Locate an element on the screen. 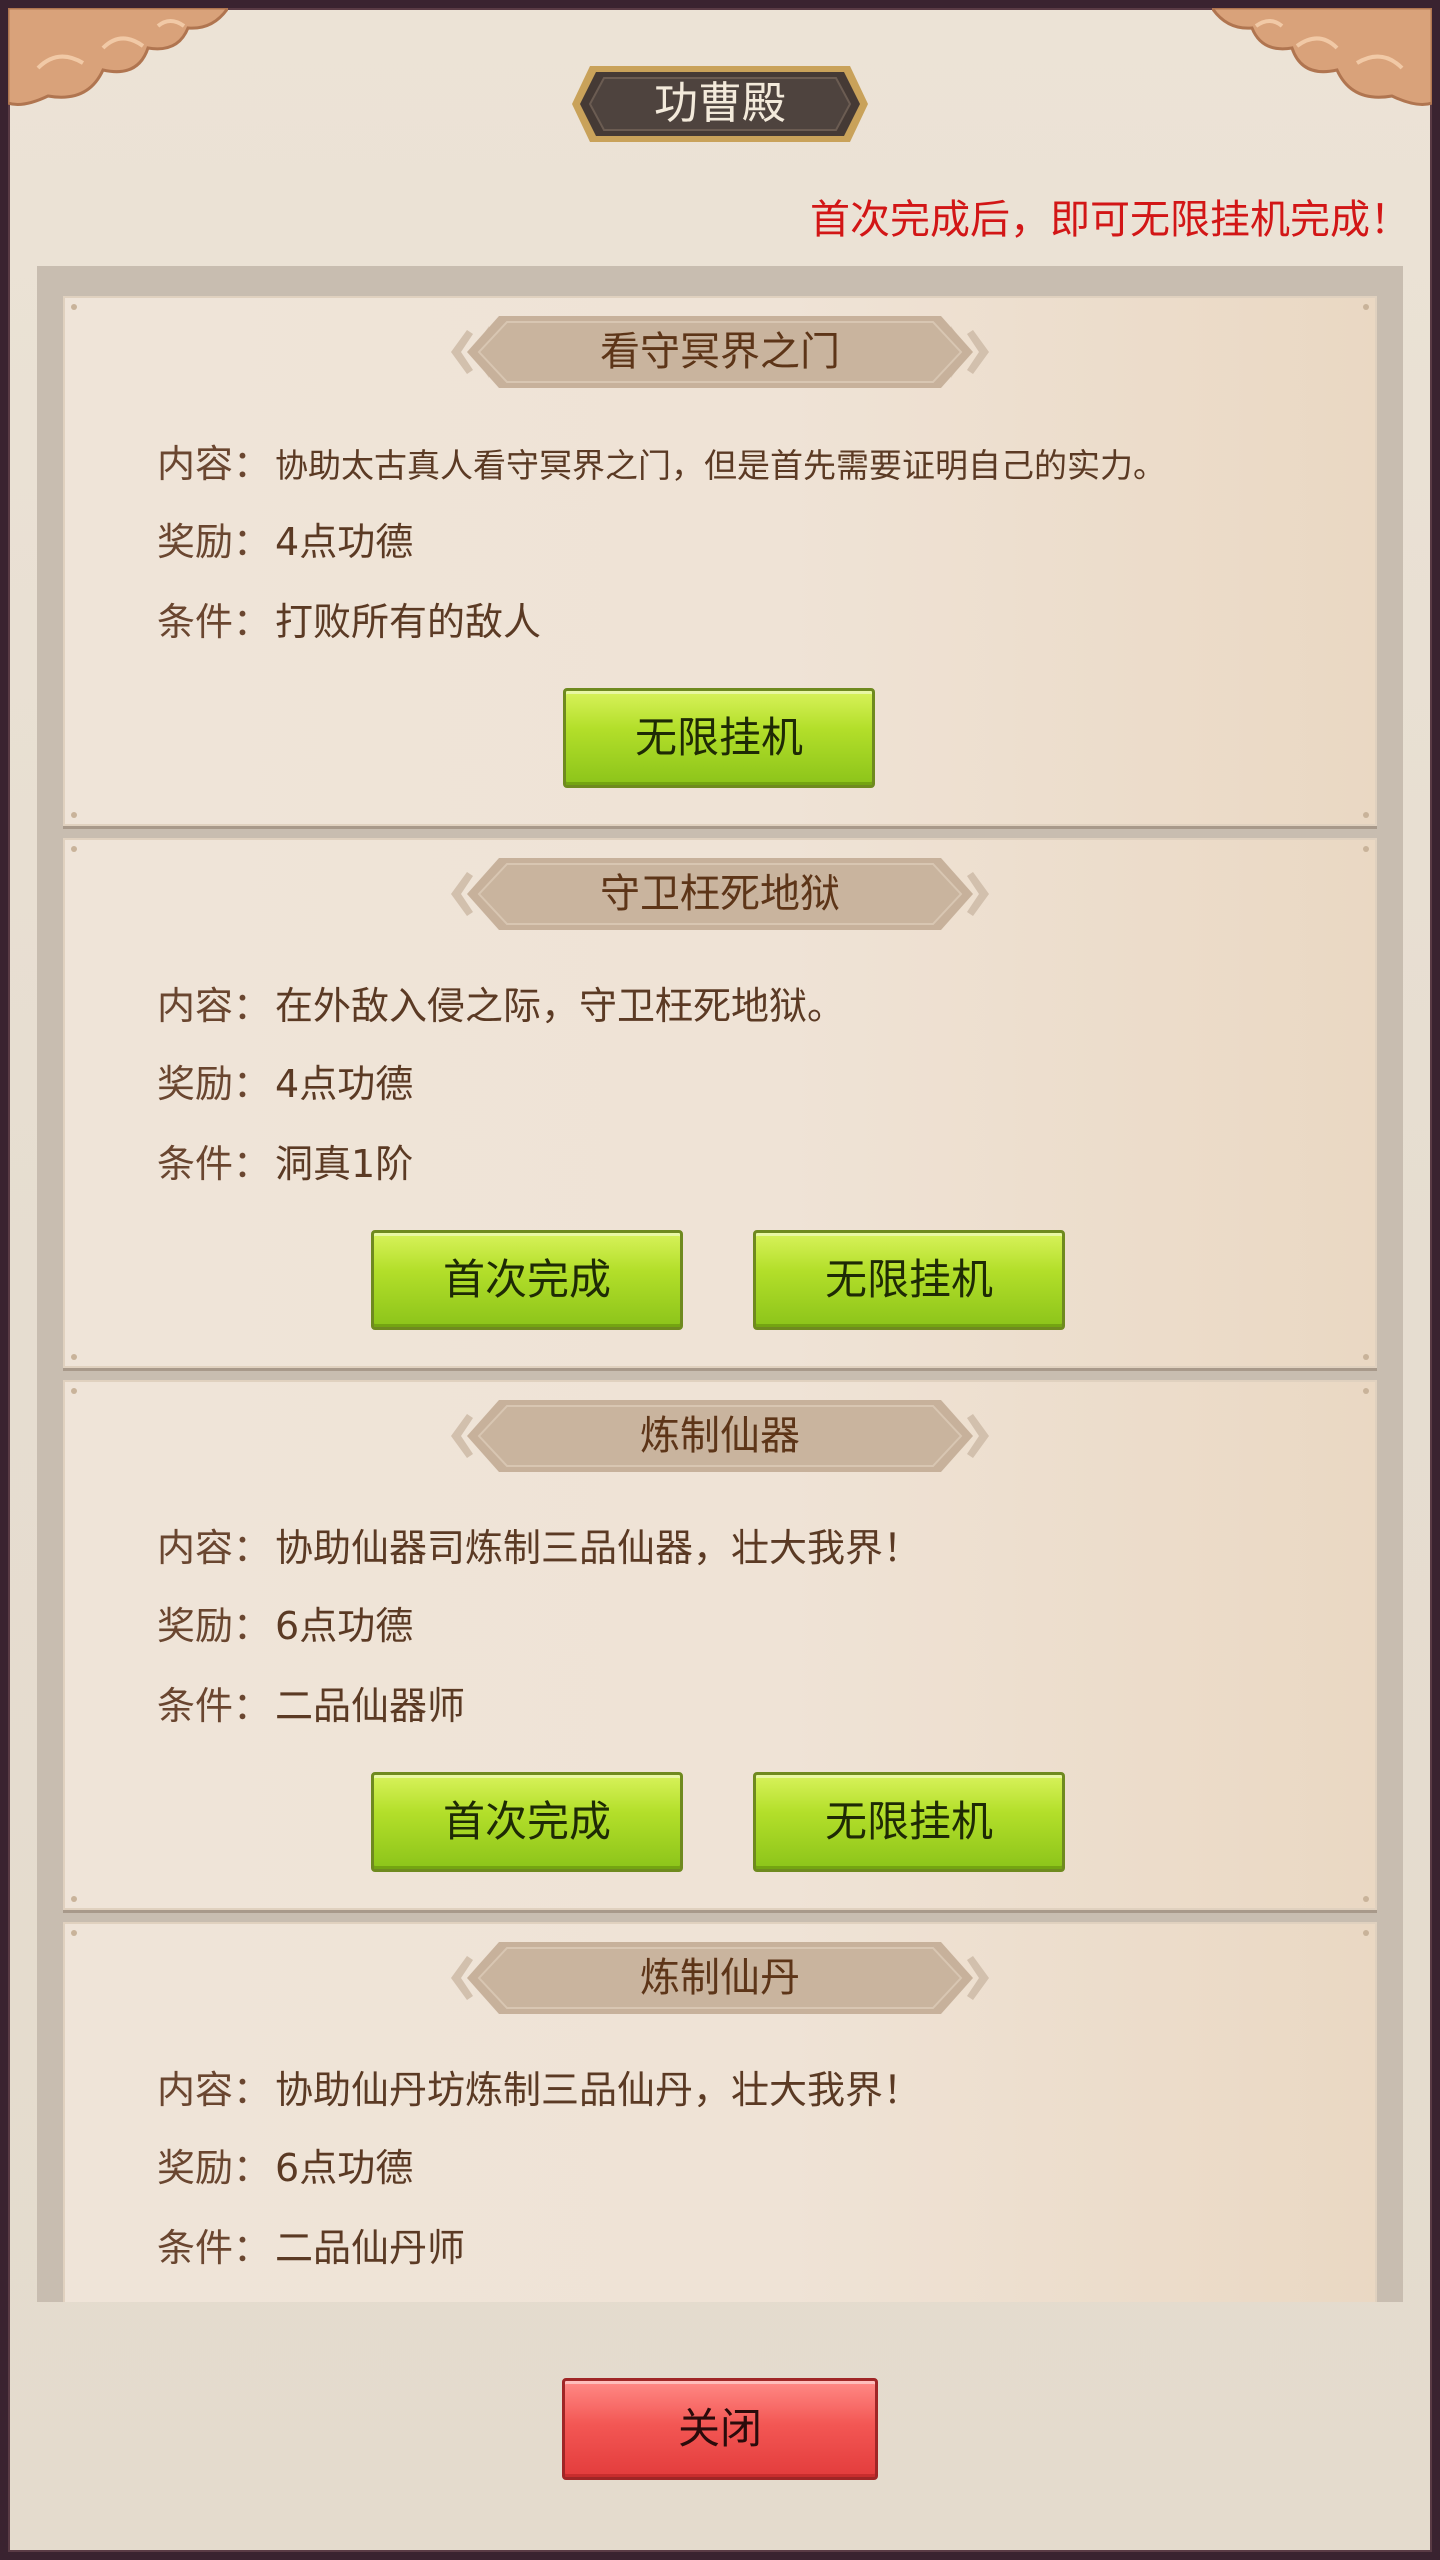 The width and height of the screenshot is (1440, 2560). notice-text: 首次完成后，即可无限挂机完成！ is located at coordinates (1110, 220).